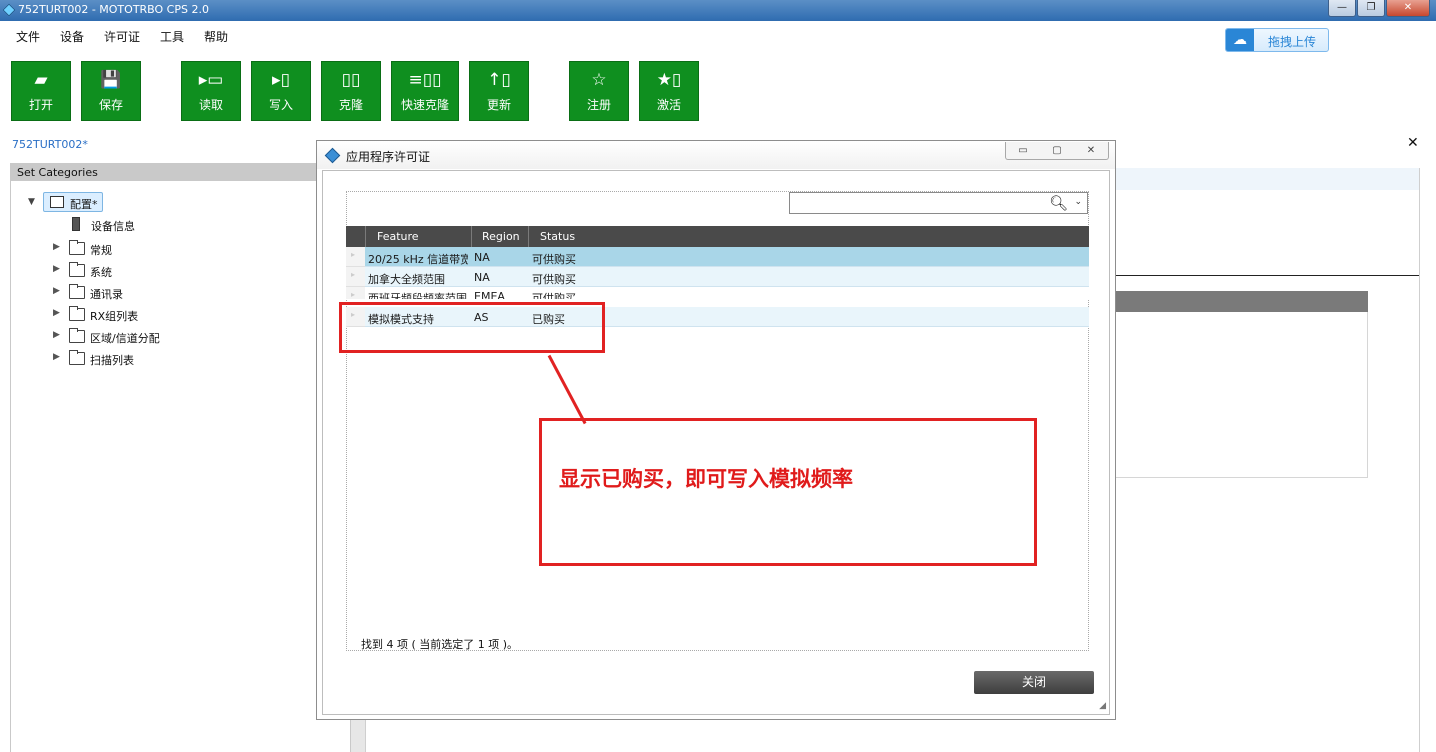 This screenshot has width=1436, height=752. I want to click on resize-grip-icon: ◢, so click(1102, 706).